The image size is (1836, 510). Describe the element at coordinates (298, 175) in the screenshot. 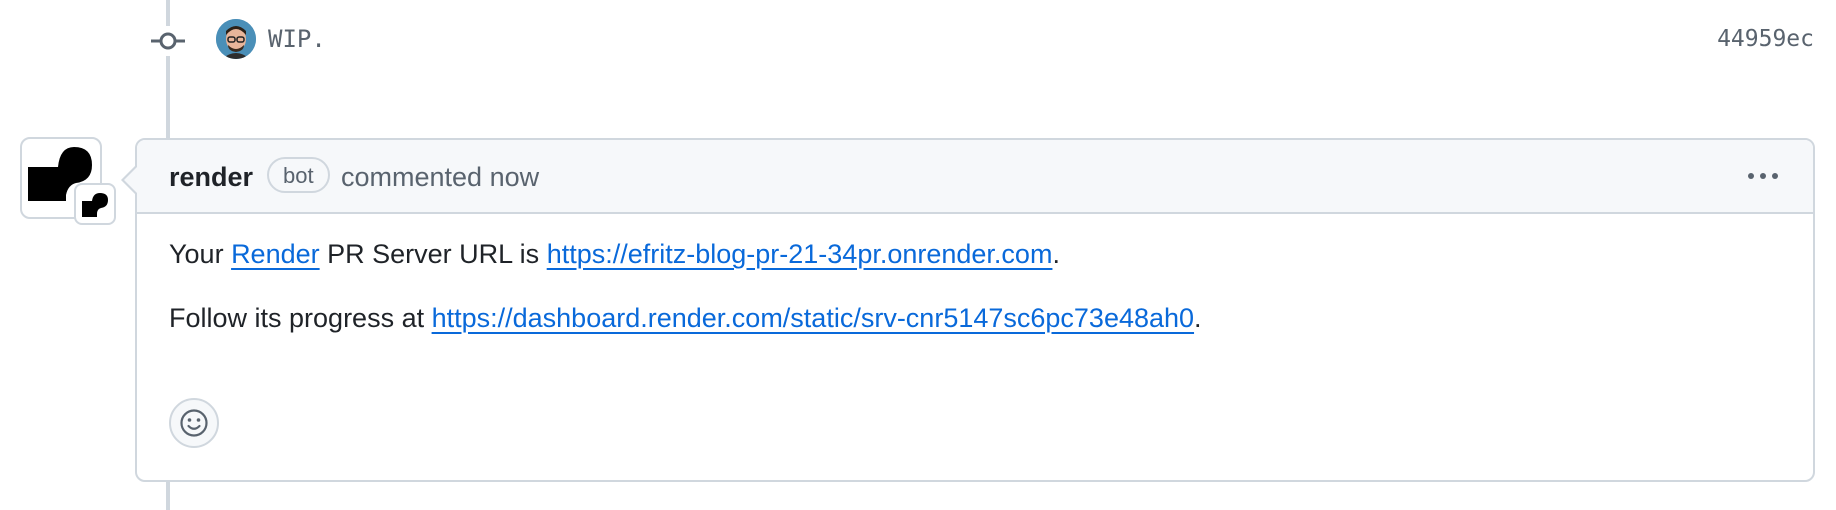

I see `bot-badge: bot` at that location.